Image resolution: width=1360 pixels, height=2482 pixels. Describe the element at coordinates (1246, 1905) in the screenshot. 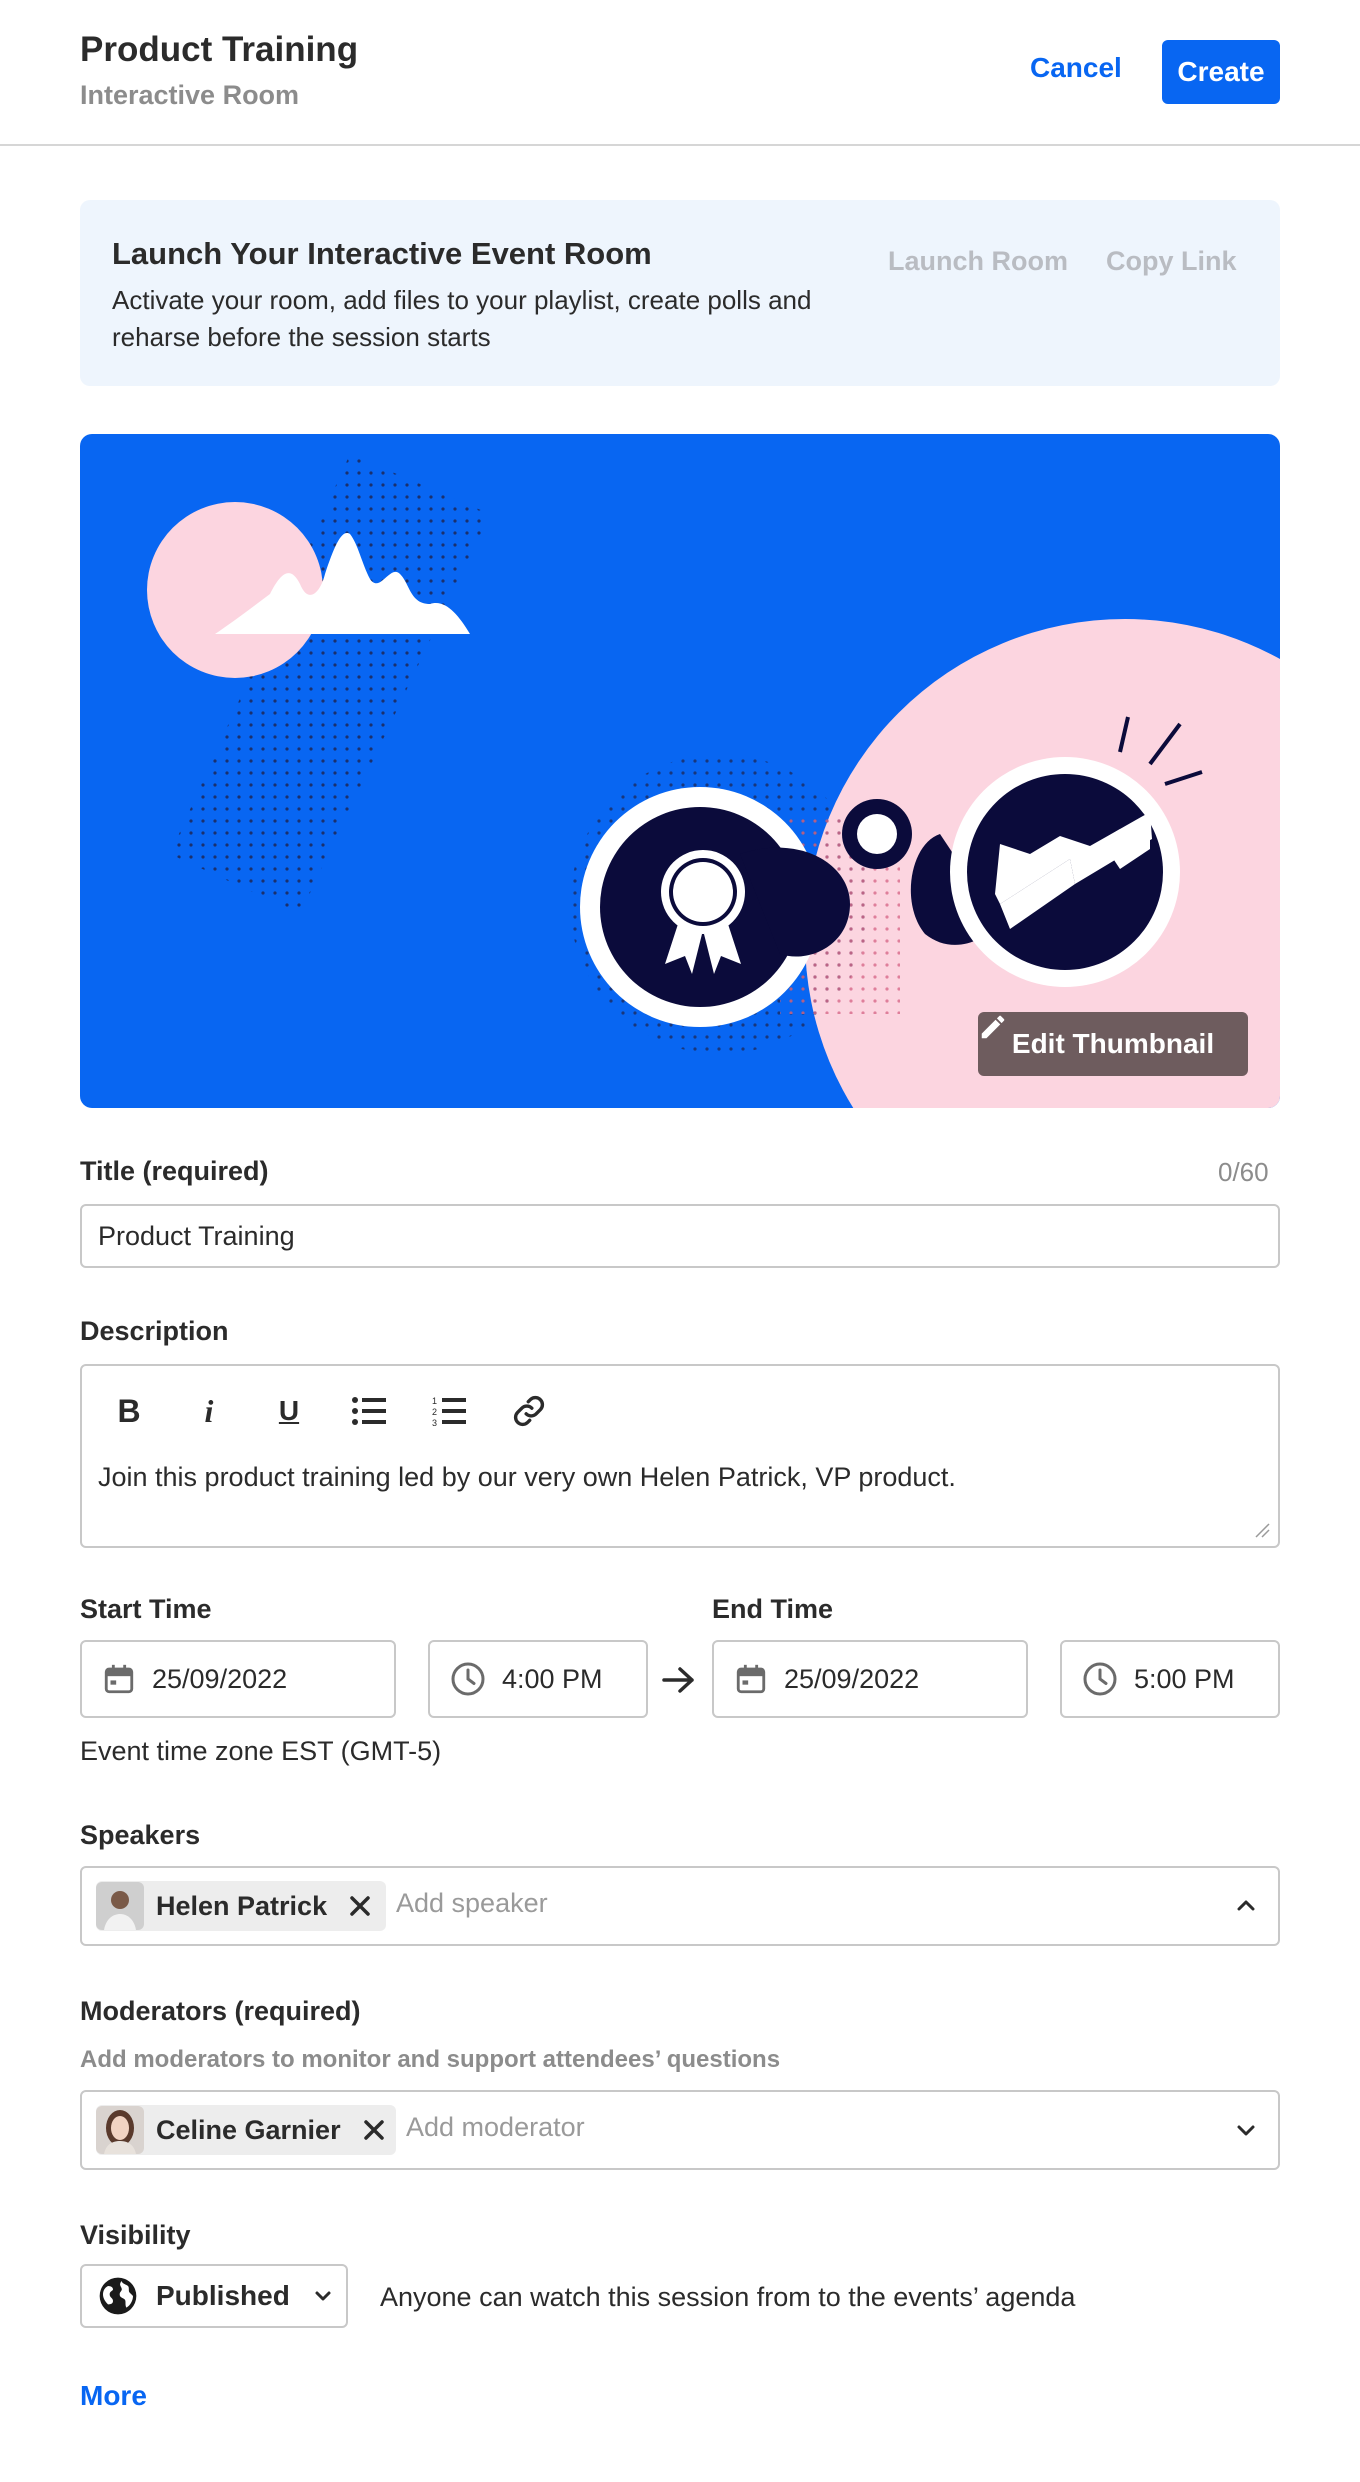

I see `chevron-up-icon` at that location.